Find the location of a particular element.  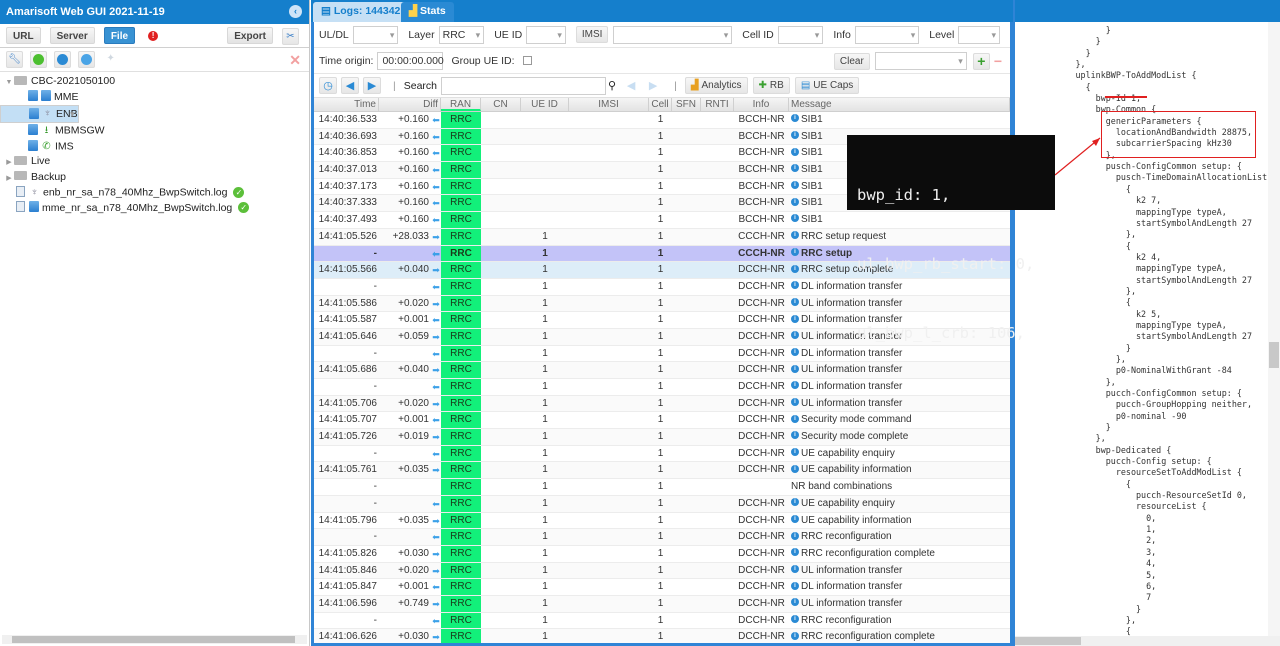

tree-item-enb-log: ♆ enb_nr_sa_n78_40Mhz_BwpSwitch.log ✓ is located at coordinates (154, 193).